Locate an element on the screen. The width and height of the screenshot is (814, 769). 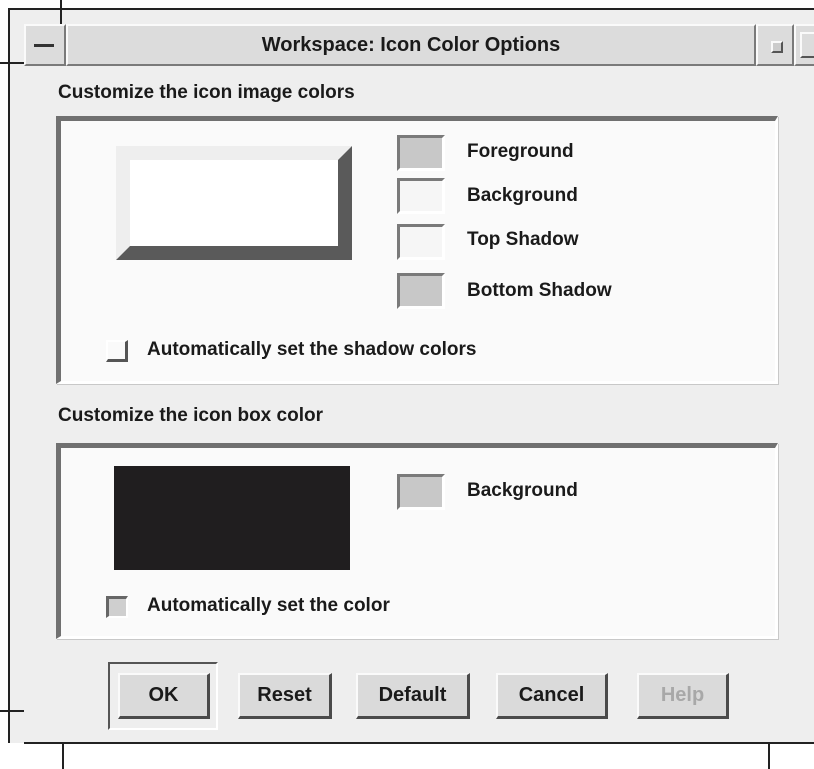
frame-resize-handle-bottom-right is located at coordinates (769, 756).